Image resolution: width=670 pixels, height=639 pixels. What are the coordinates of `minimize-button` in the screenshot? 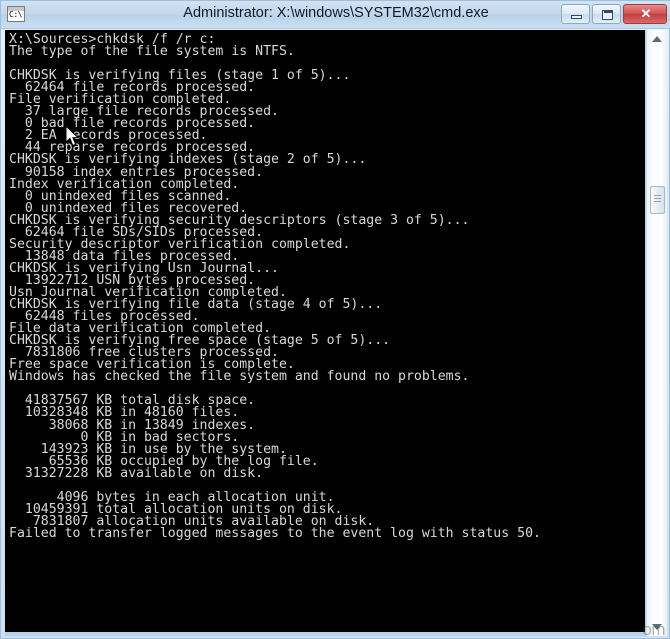 It's located at (575, 14).